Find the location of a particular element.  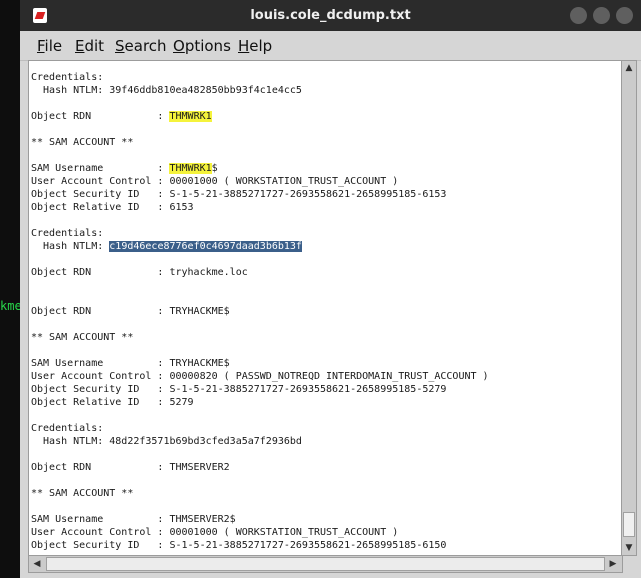

horizontal-scrollbar: ◀ ▶ is located at coordinates (325, 564).